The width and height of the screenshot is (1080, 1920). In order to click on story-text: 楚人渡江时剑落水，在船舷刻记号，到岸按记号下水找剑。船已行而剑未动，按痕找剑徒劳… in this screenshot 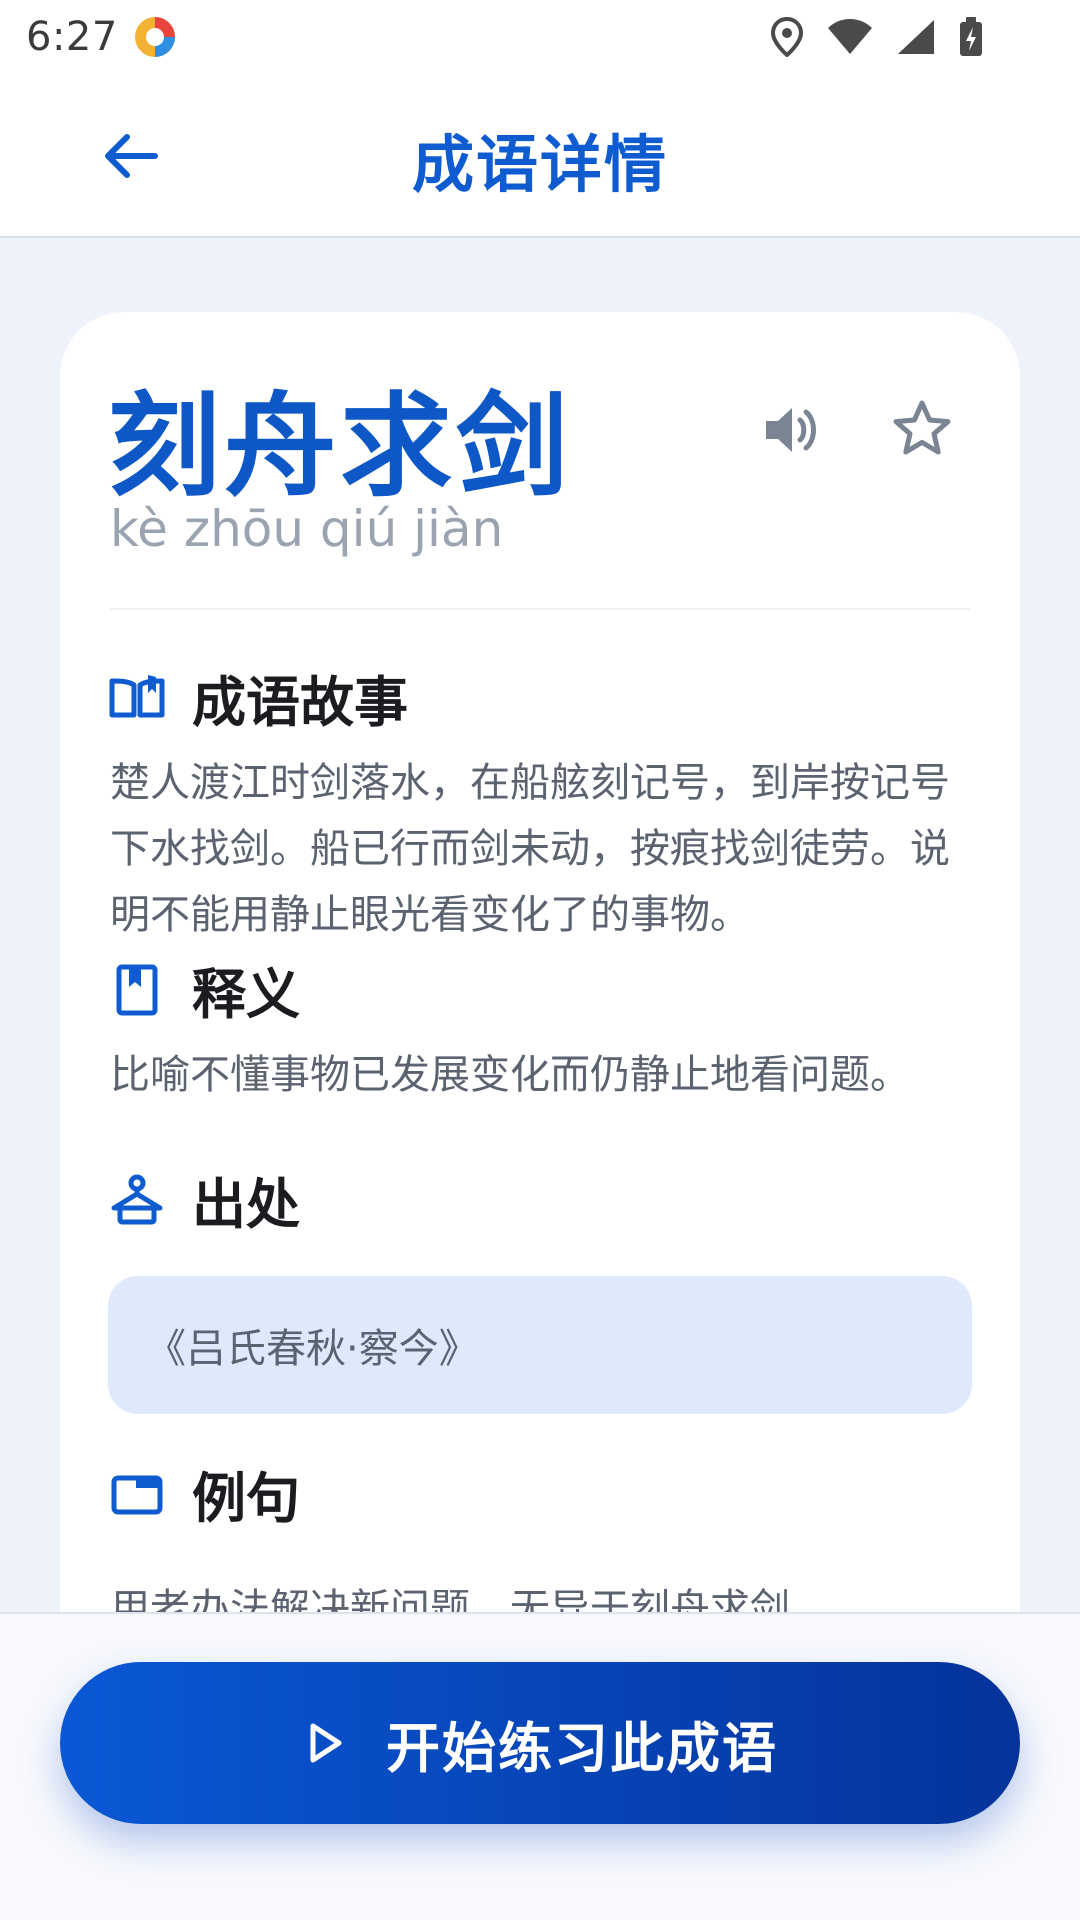, I will do `click(530, 849)`.